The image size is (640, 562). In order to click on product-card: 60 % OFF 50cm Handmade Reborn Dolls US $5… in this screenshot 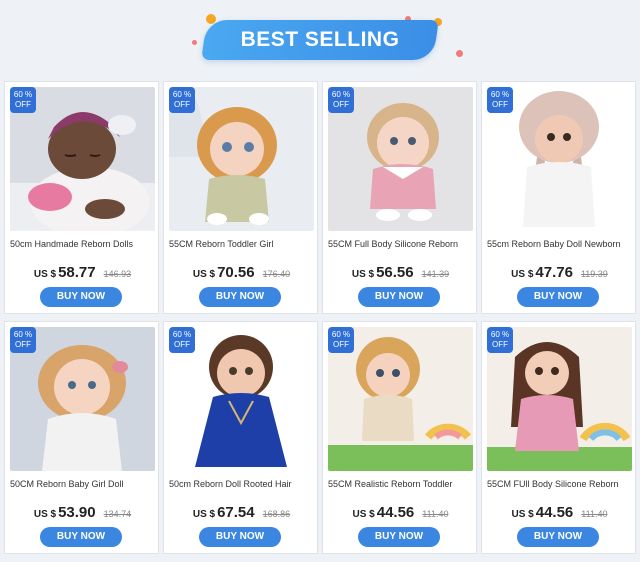, I will do `click(81, 197)`.